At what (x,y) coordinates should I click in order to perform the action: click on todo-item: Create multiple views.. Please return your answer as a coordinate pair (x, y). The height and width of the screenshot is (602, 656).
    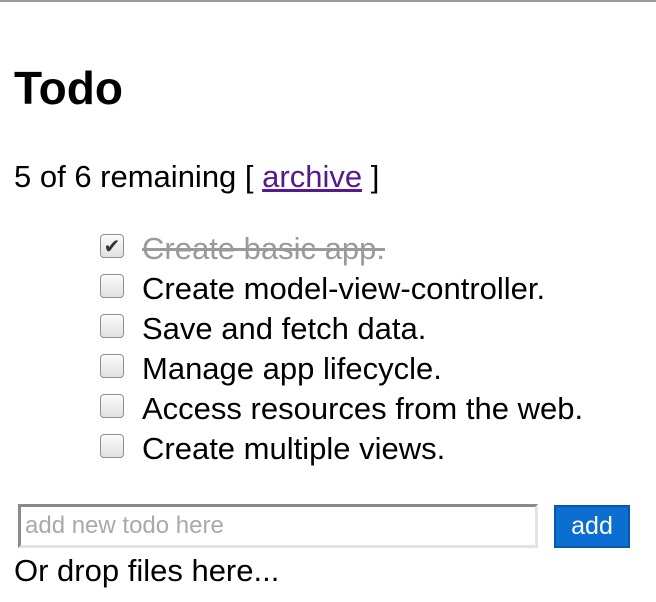
    Looking at the image, I should click on (341, 449).